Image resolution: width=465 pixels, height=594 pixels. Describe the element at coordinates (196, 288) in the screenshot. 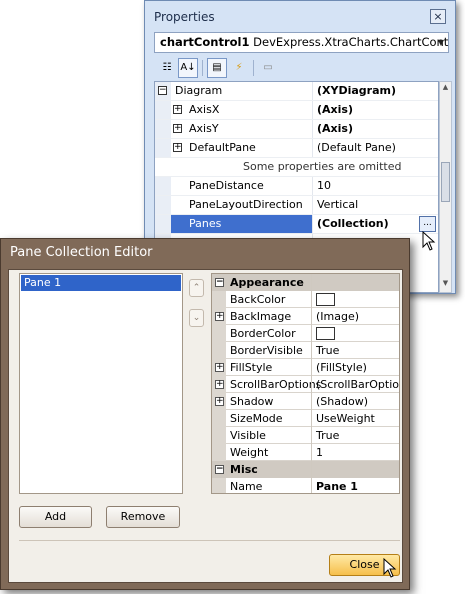

I see `move-up-button: ⌃` at that location.